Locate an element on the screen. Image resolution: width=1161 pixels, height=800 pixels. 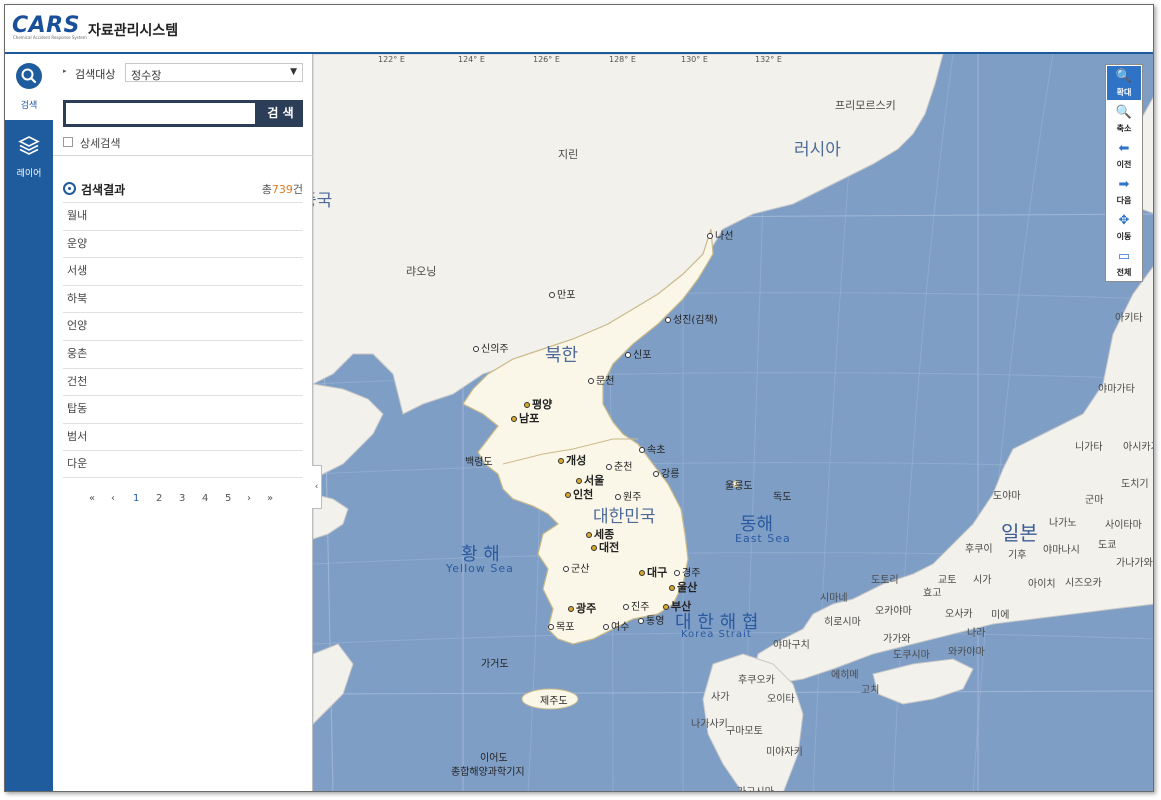
city-label-standalone: 울릉도 is located at coordinates (739, 484).